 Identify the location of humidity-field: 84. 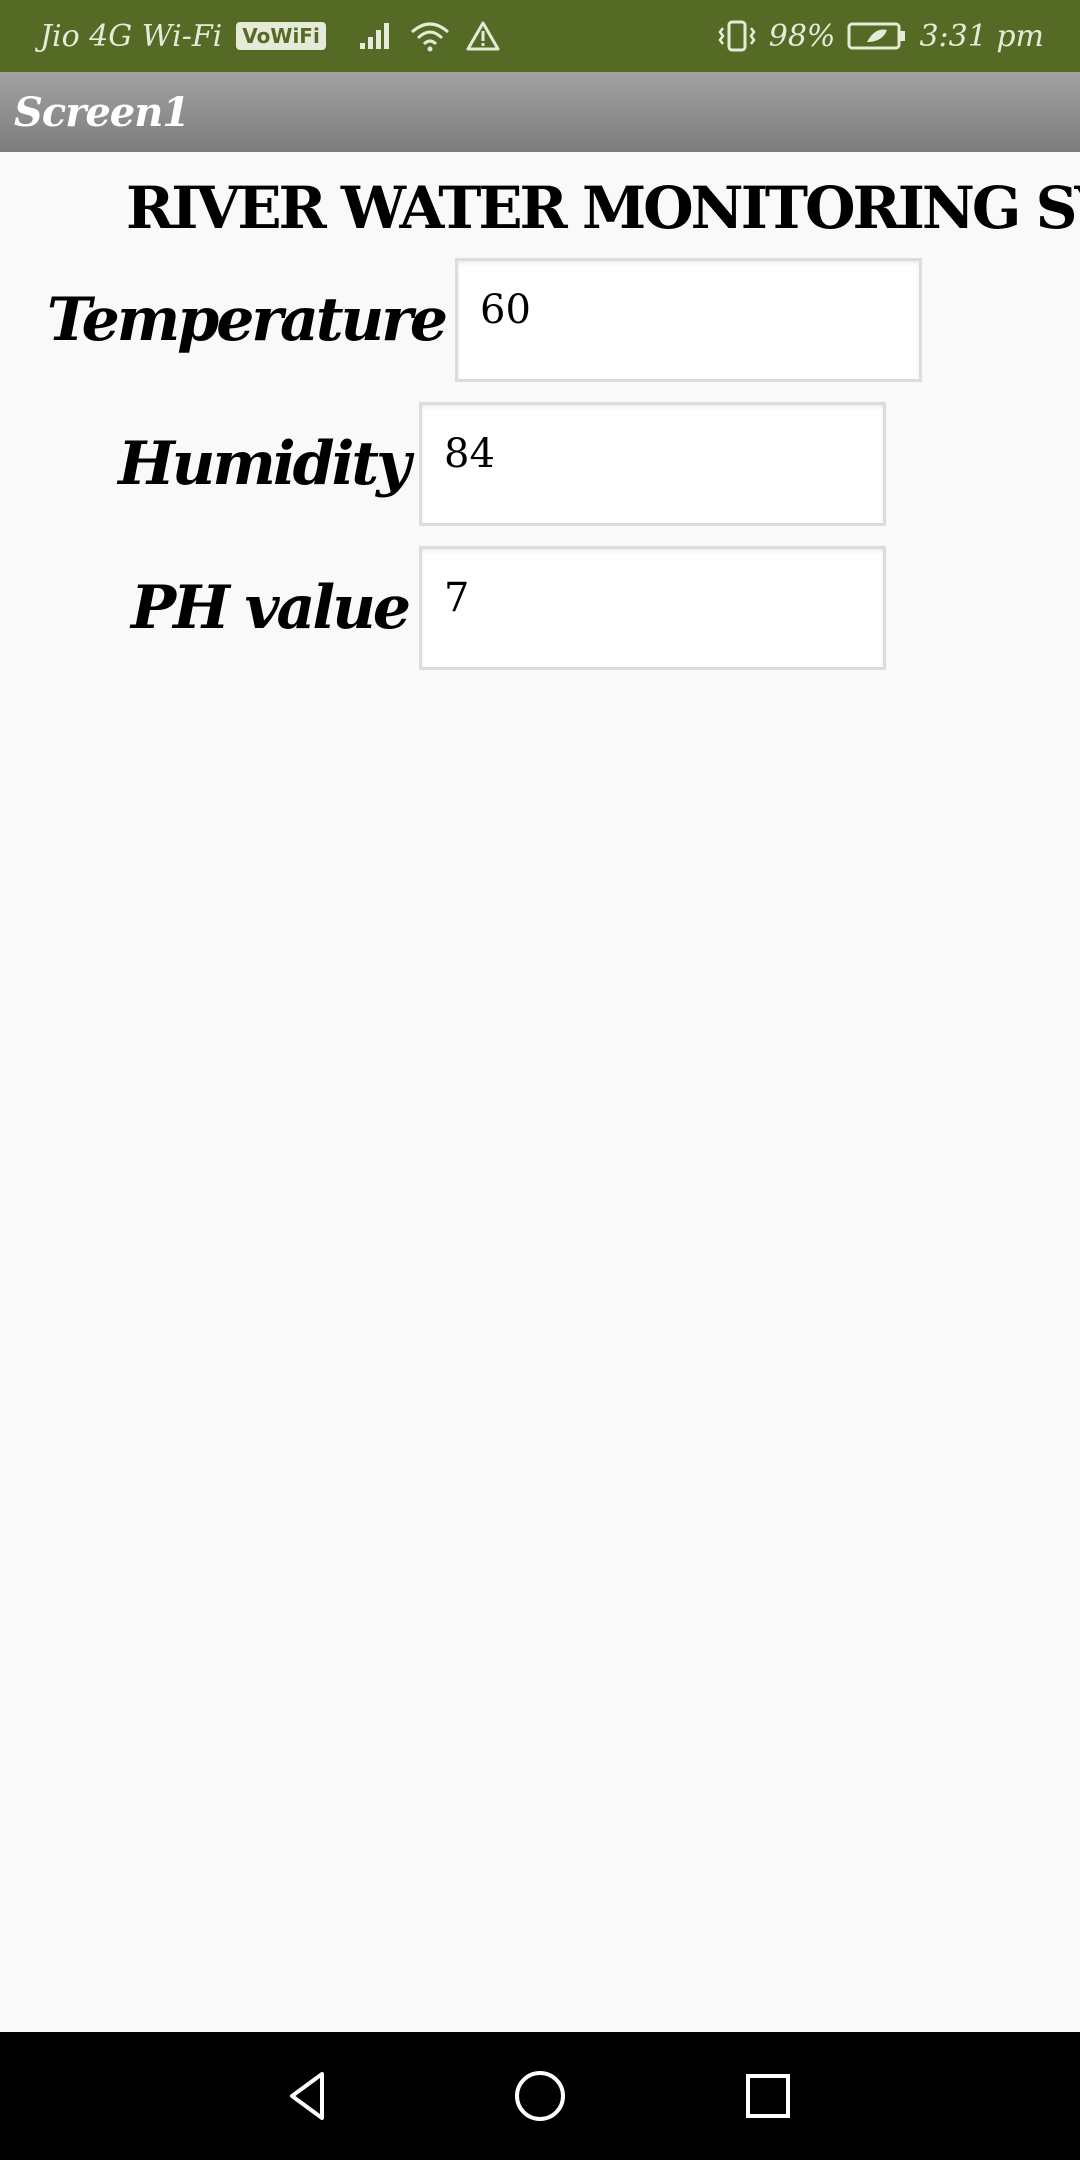
(652, 464).